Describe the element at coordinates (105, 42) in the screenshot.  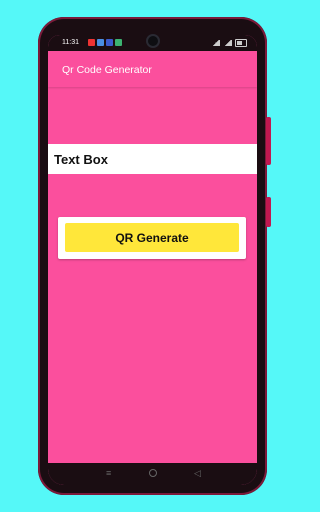
I see `notification-icons` at that location.